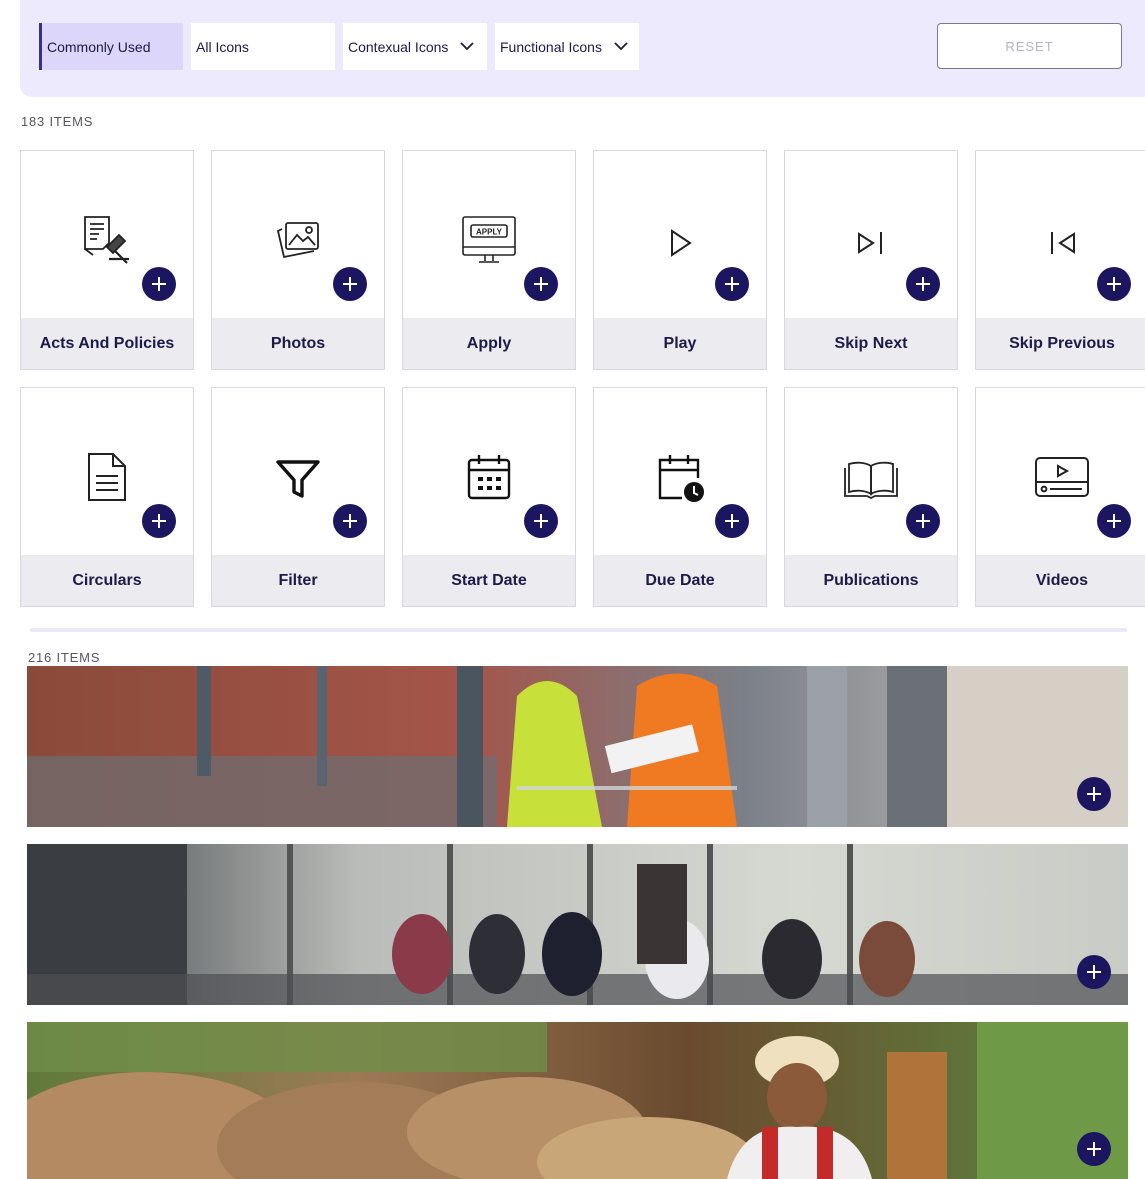 This screenshot has height=1179, width=1145. I want to click on section-divider, so click(578, 630).